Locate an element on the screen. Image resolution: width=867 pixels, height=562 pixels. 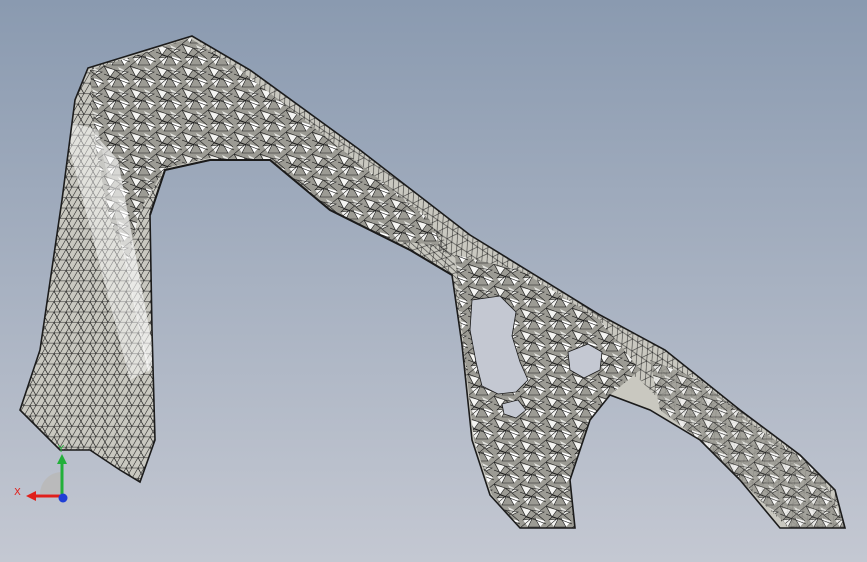
triad-quadrant is located at coordinates (51, 483).